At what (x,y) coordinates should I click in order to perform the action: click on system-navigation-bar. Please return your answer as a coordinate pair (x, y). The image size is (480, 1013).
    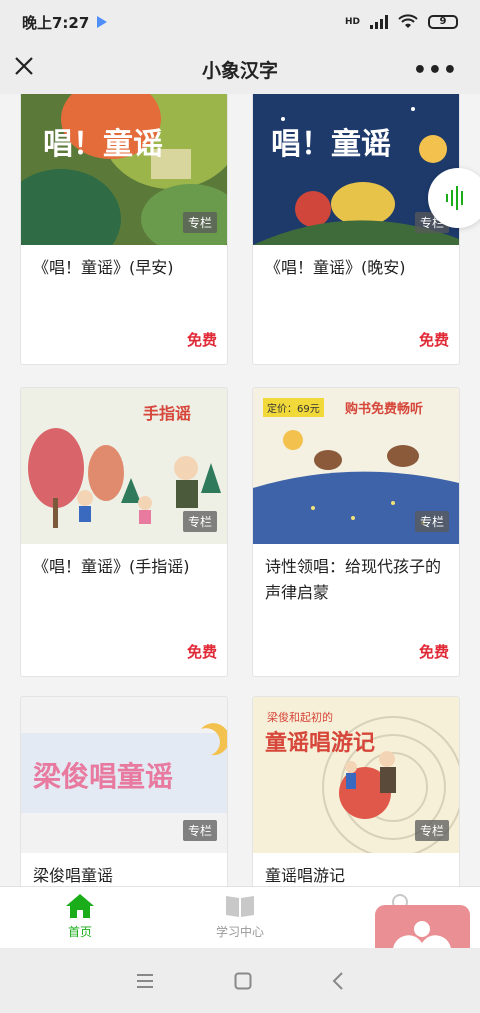
    Looking at the image, I should click on (240, 980).